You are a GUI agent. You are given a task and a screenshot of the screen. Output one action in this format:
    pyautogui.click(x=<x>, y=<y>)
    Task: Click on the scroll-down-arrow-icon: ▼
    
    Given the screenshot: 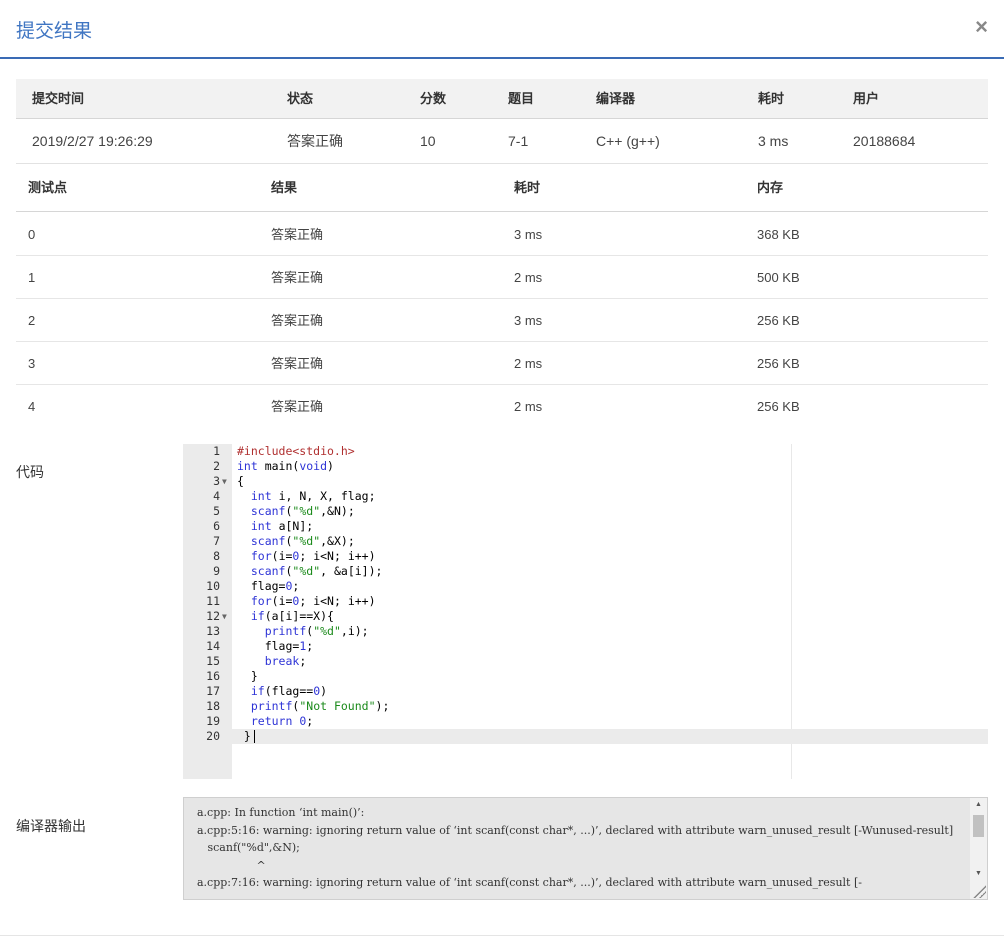 What is the action you would take?
    pyautogui.click(x=978, y=874)
    